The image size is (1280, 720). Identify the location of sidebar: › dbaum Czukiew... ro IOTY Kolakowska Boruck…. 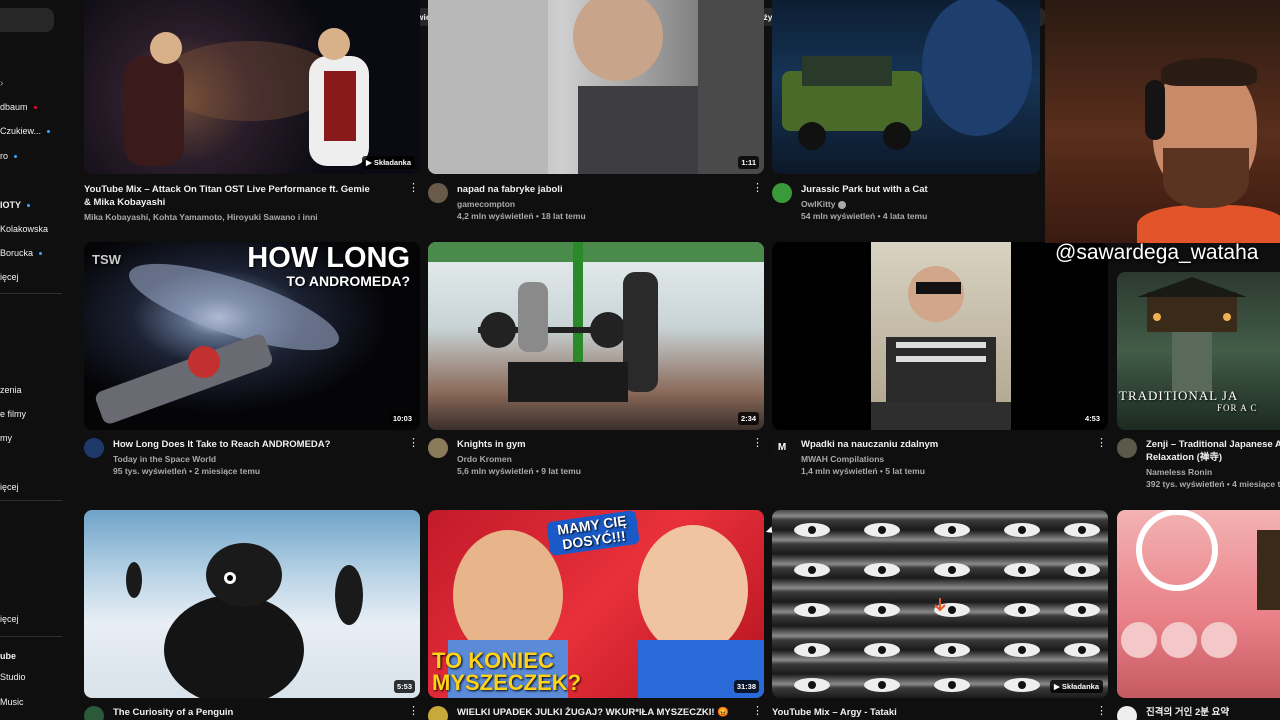
(35, 360).